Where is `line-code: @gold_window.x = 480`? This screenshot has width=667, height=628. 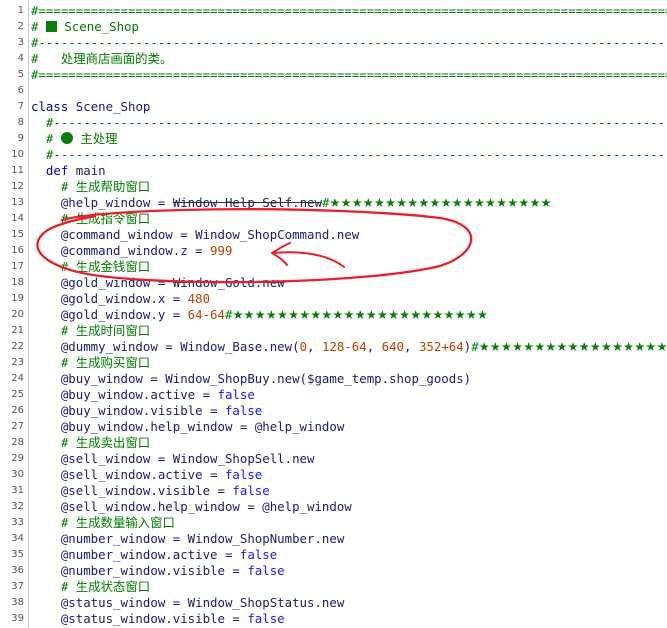
line-code: @gold_window.x = 480 is located at coordinates (120, 299).